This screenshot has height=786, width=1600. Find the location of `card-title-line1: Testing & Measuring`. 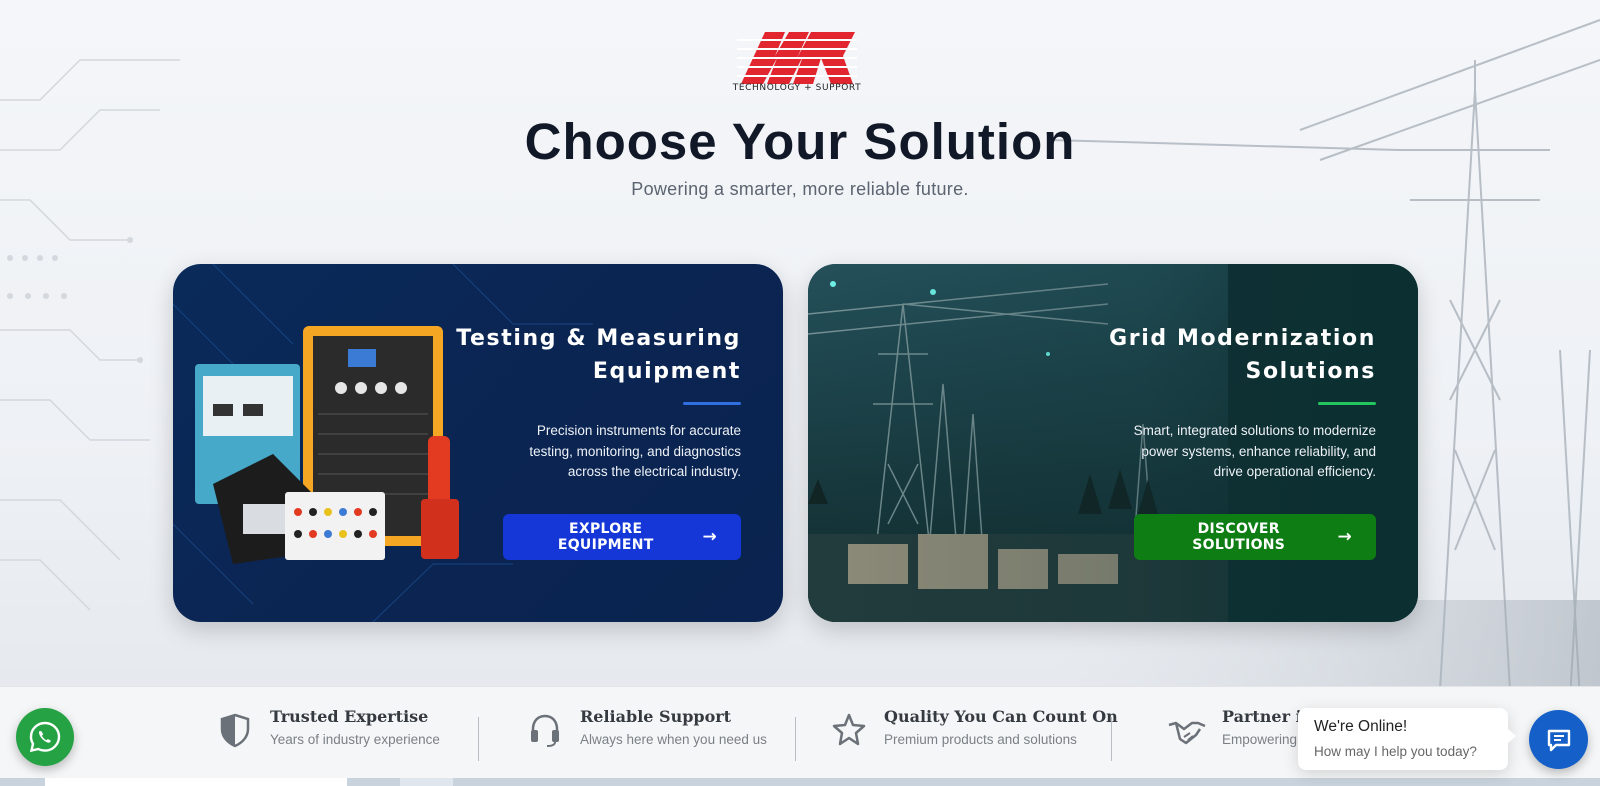

card-title-line1: Testing & Measuring is located at coordinates (598, 338).